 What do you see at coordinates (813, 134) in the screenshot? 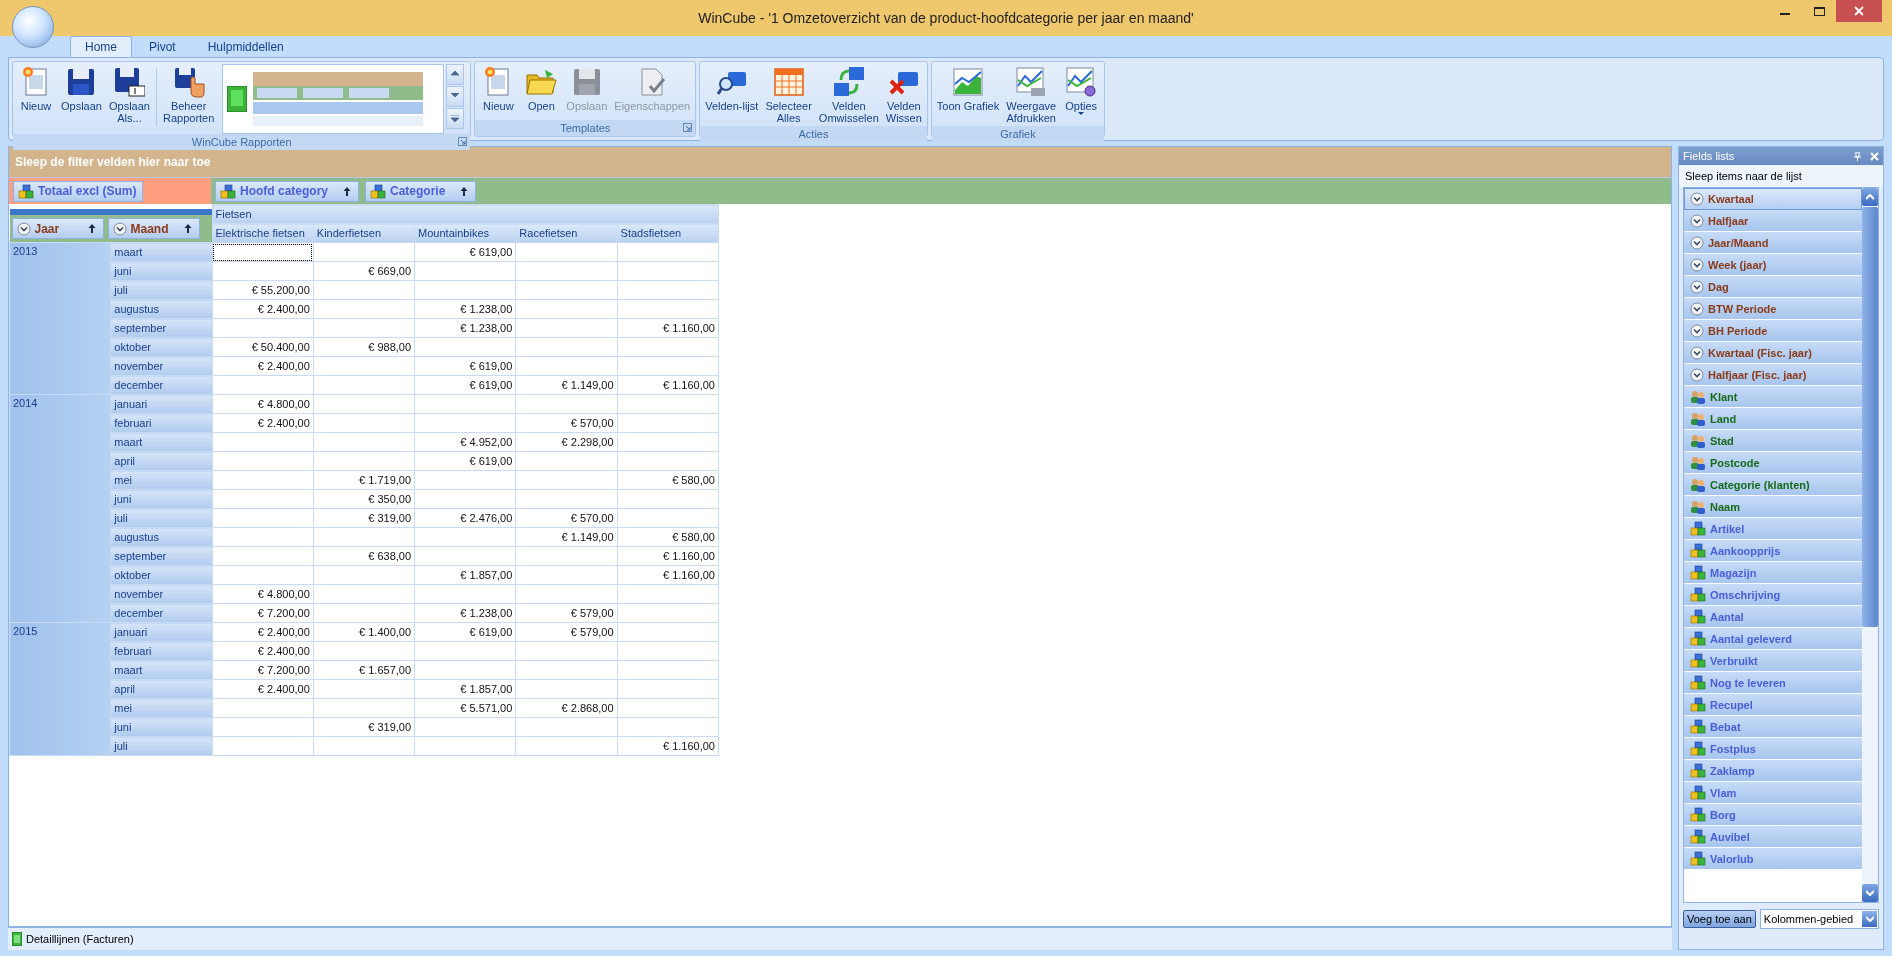
I see `ribbon-group-label: Acties` at bounding box center [813, 134].